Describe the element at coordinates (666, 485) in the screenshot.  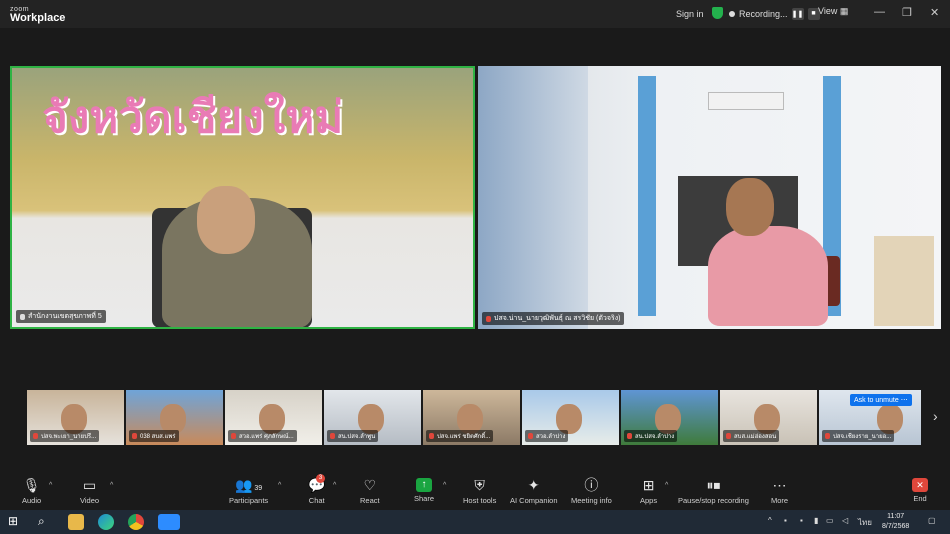
I see `apps-caret-icon: ^` at that location.